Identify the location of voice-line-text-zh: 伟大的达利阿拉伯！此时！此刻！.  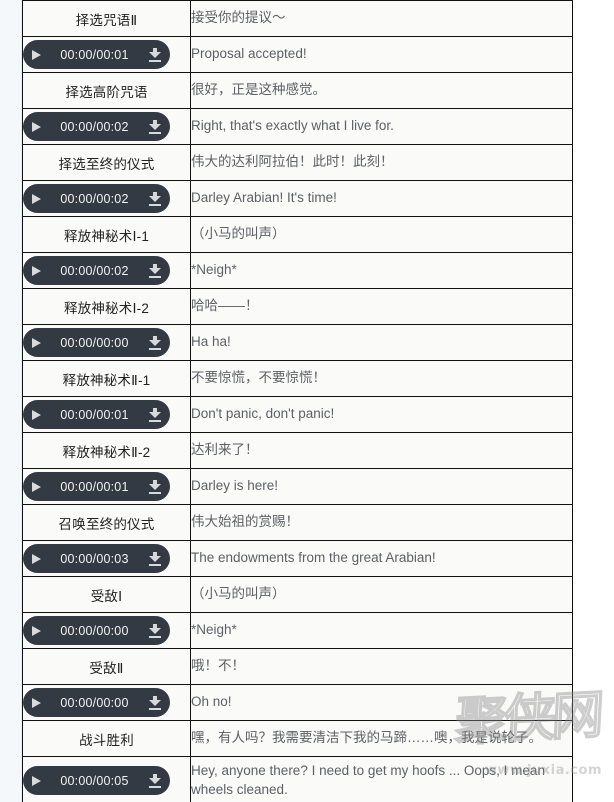
(381, 162).